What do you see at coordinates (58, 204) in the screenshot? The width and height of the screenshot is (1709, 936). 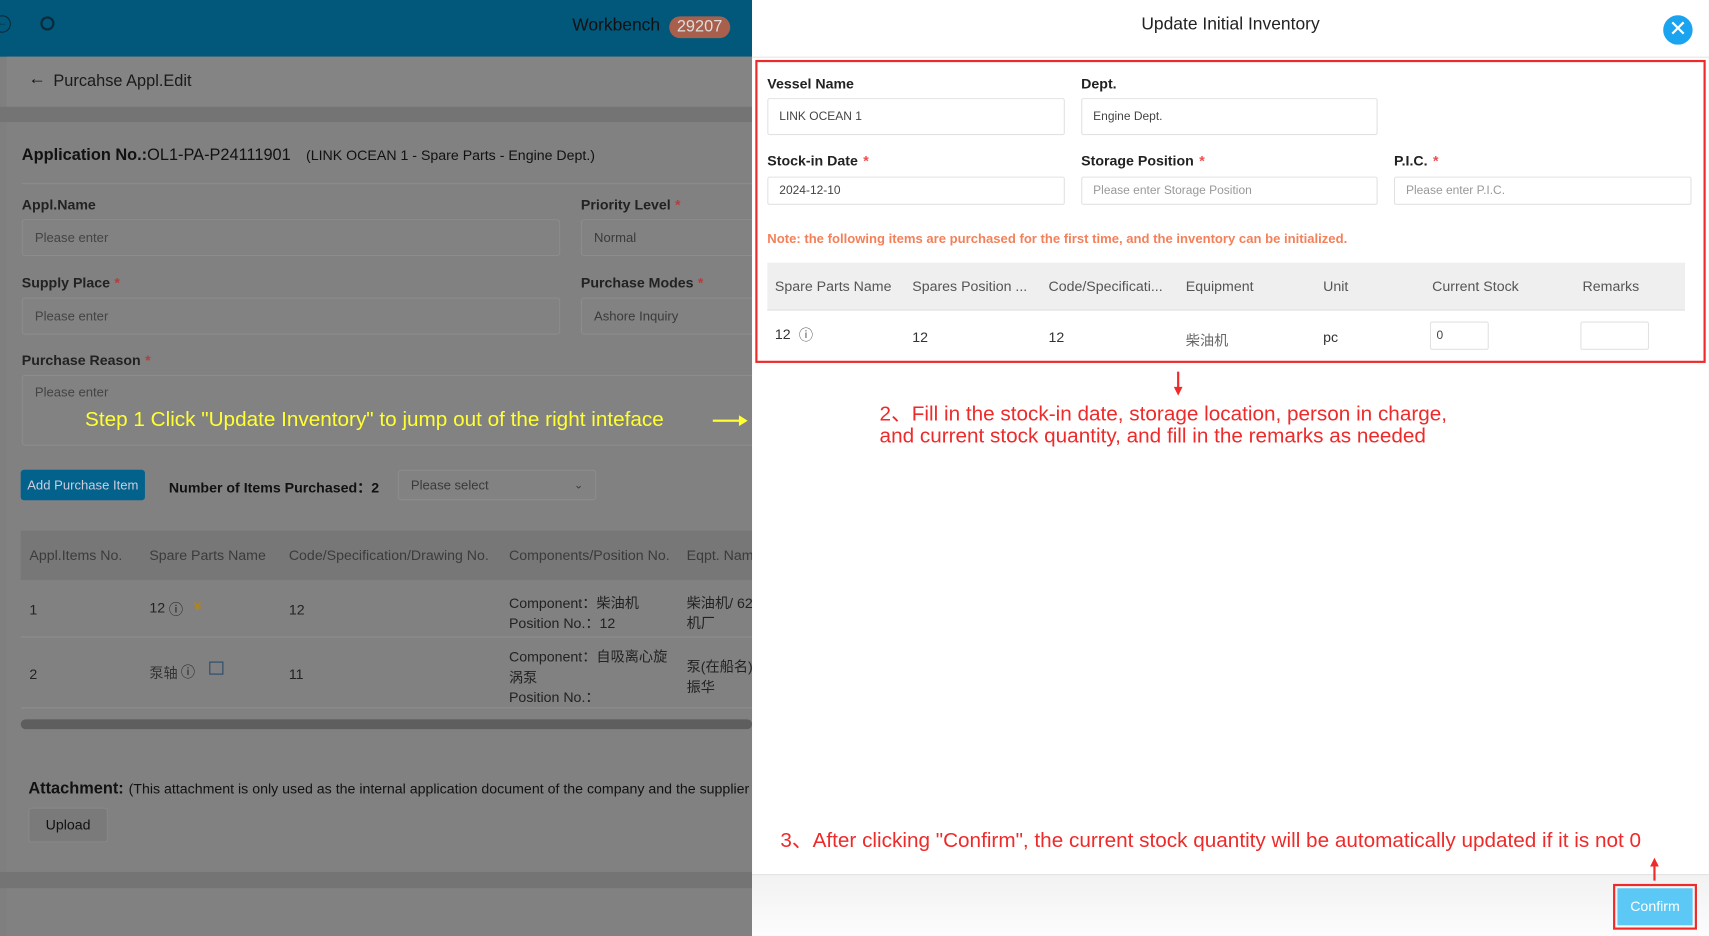 I see `appl-name-label: Appl.Name` at bounding box center [58, 204].